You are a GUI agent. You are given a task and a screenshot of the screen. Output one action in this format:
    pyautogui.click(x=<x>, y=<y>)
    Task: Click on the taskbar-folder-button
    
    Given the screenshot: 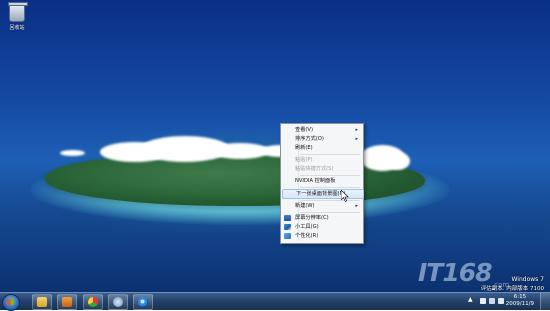 What is the action you would take?
    pyautogui.click(x=42, y=302)
    